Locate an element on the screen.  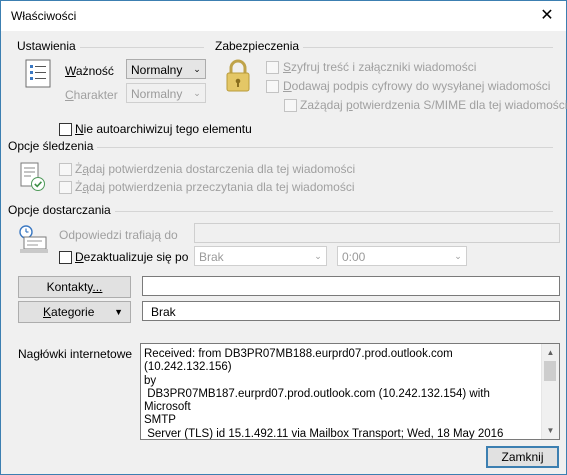
categories-button: Kategorie ▼ is located at coordinates (74, 312).